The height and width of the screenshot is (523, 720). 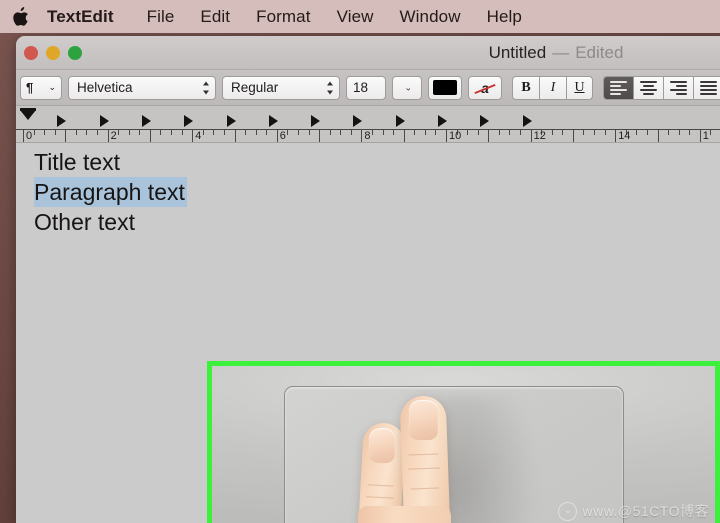 What do you see at coordinates (21, 16) in the screenshot?
I see `apple-logo-icon` at bounding box center [21, 16].